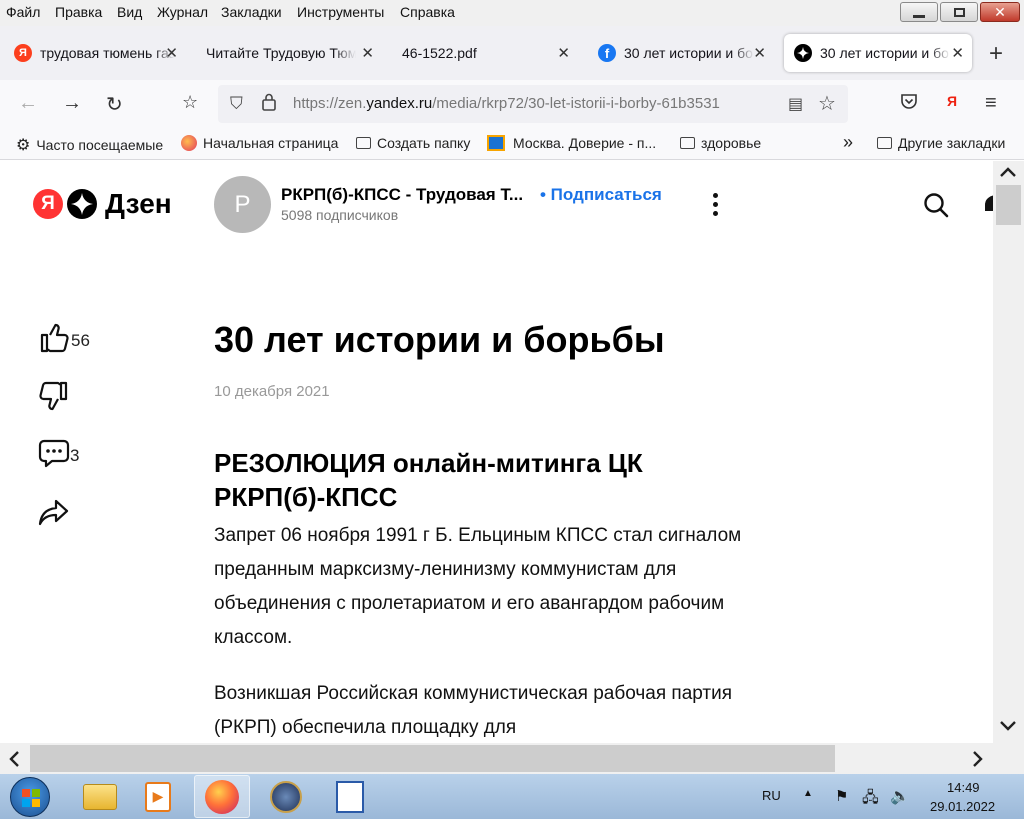 Image resolution: width=1024 pixels, height=821 pixels. I want to click on close-window-button: ✕, so click(1000, 12).